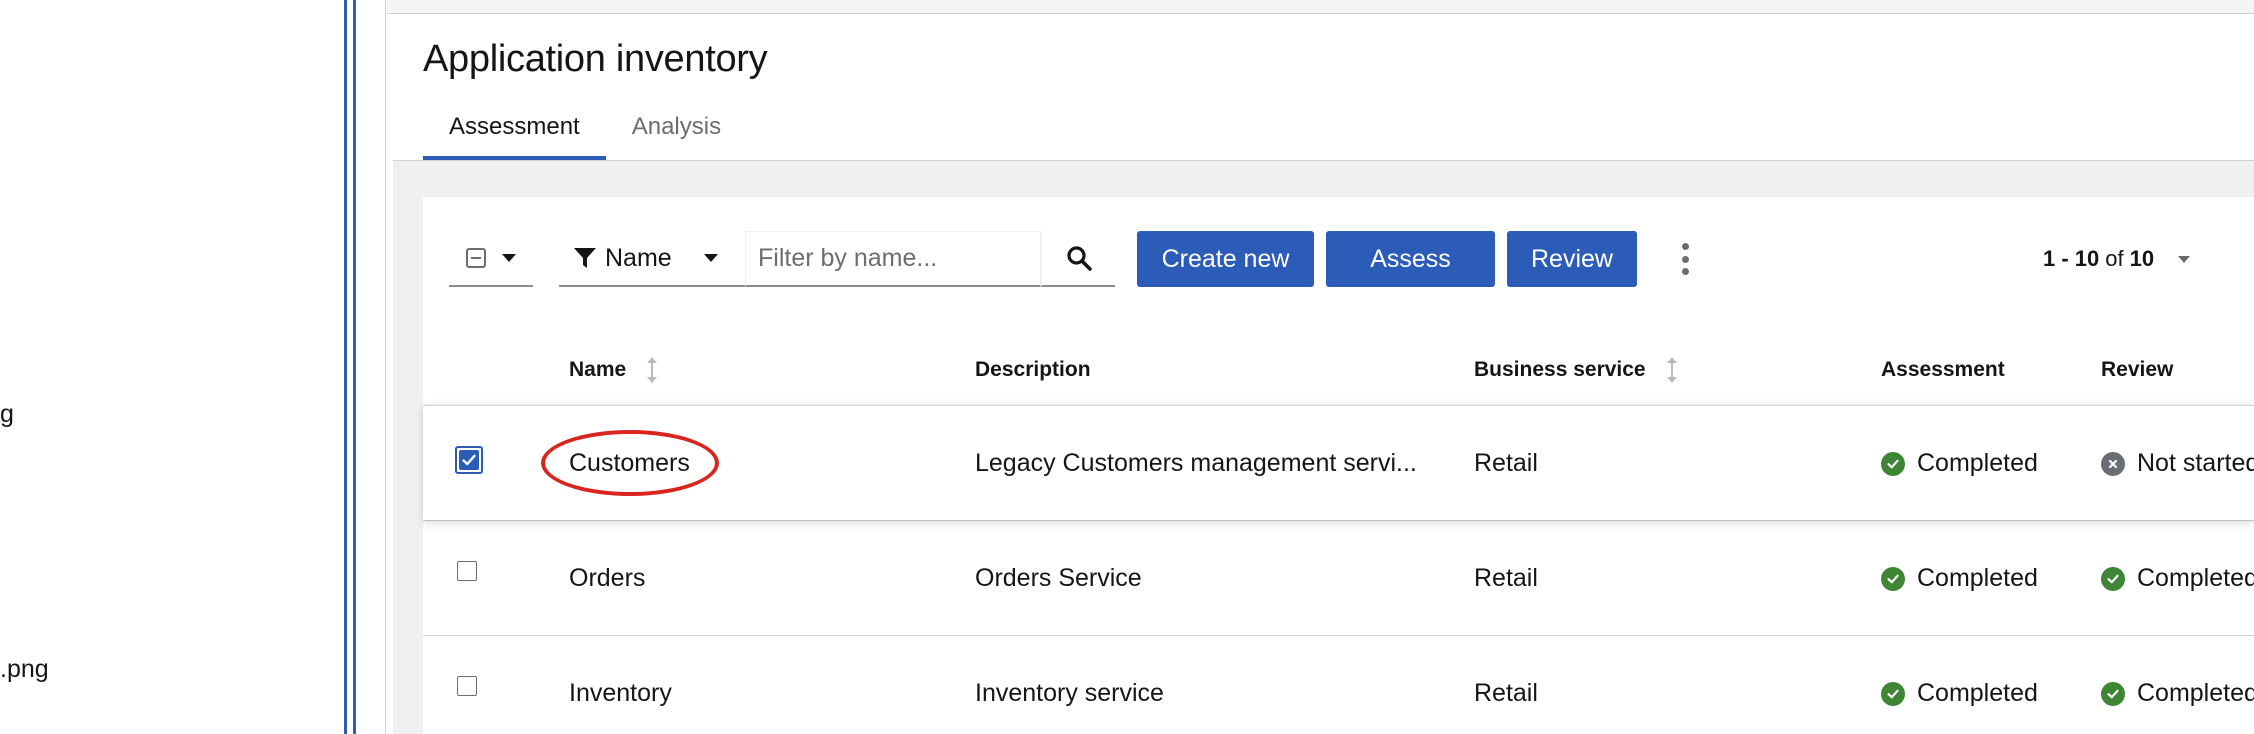  What do you see at coordinates (2113, 463) in the screenshot?
I see `times-circle-icon` at bounding box center [2113, 463].